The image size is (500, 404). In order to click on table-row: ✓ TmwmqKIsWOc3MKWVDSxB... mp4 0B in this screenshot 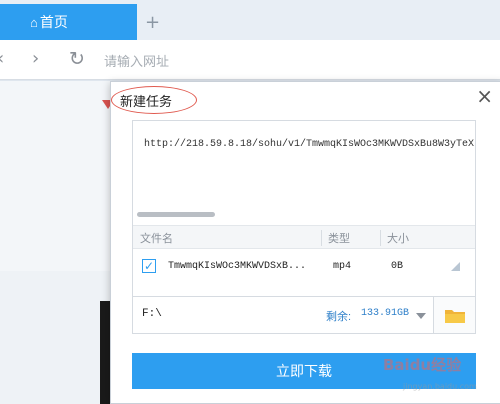, I will do `click(304, 266)`.